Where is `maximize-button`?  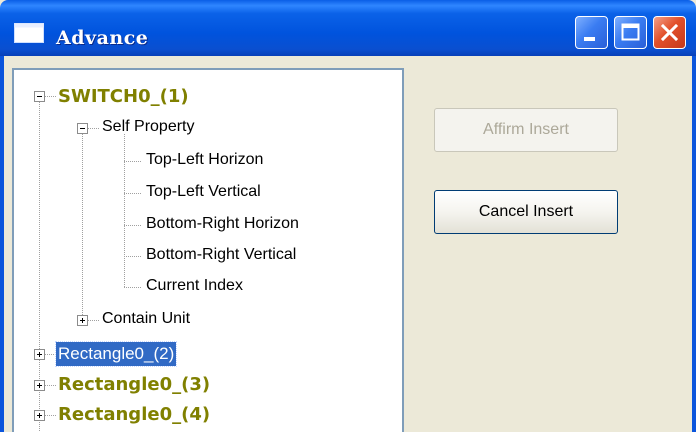 maximize-button is located at coordinates (630, 32).